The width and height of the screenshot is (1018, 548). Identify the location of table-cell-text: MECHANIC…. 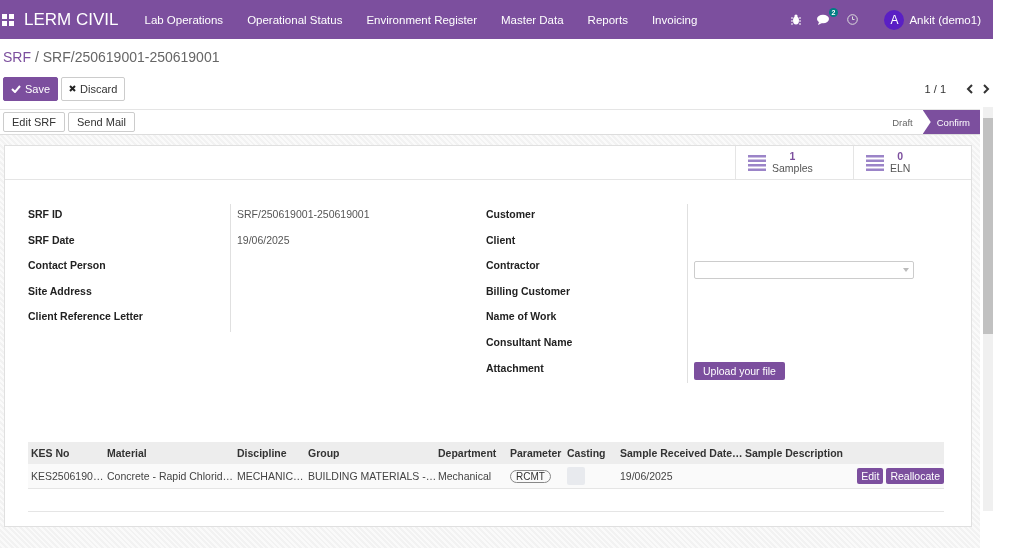
(270, 476).